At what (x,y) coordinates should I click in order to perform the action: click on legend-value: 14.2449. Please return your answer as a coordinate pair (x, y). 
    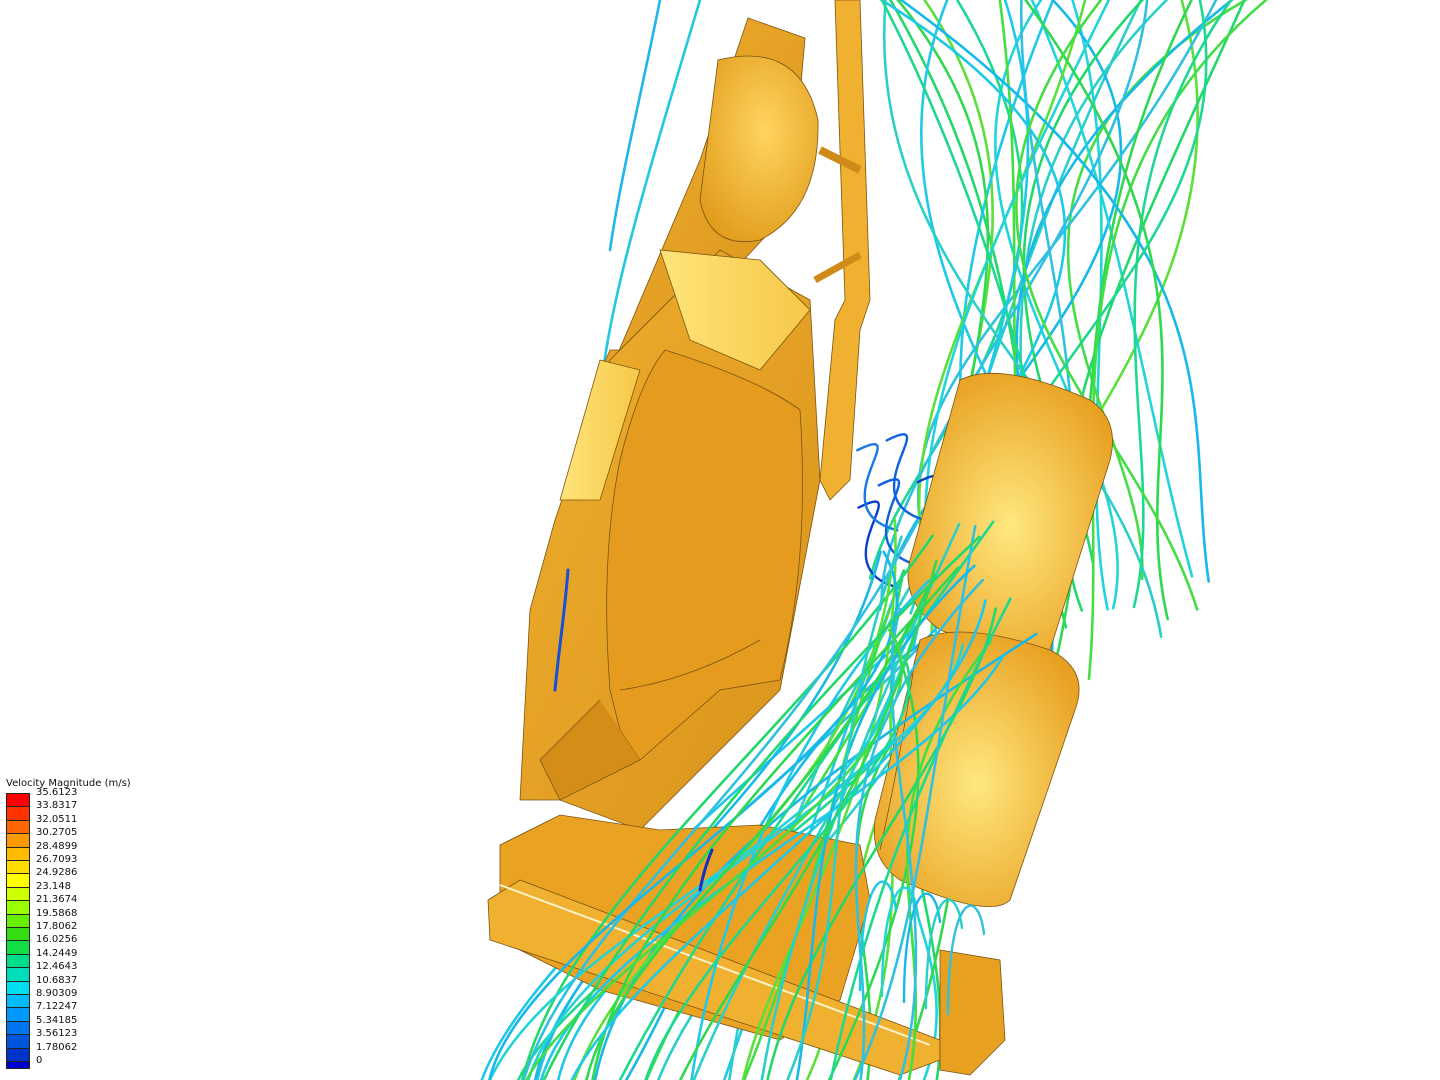
    Looking at the image, I should click on (57, 953).